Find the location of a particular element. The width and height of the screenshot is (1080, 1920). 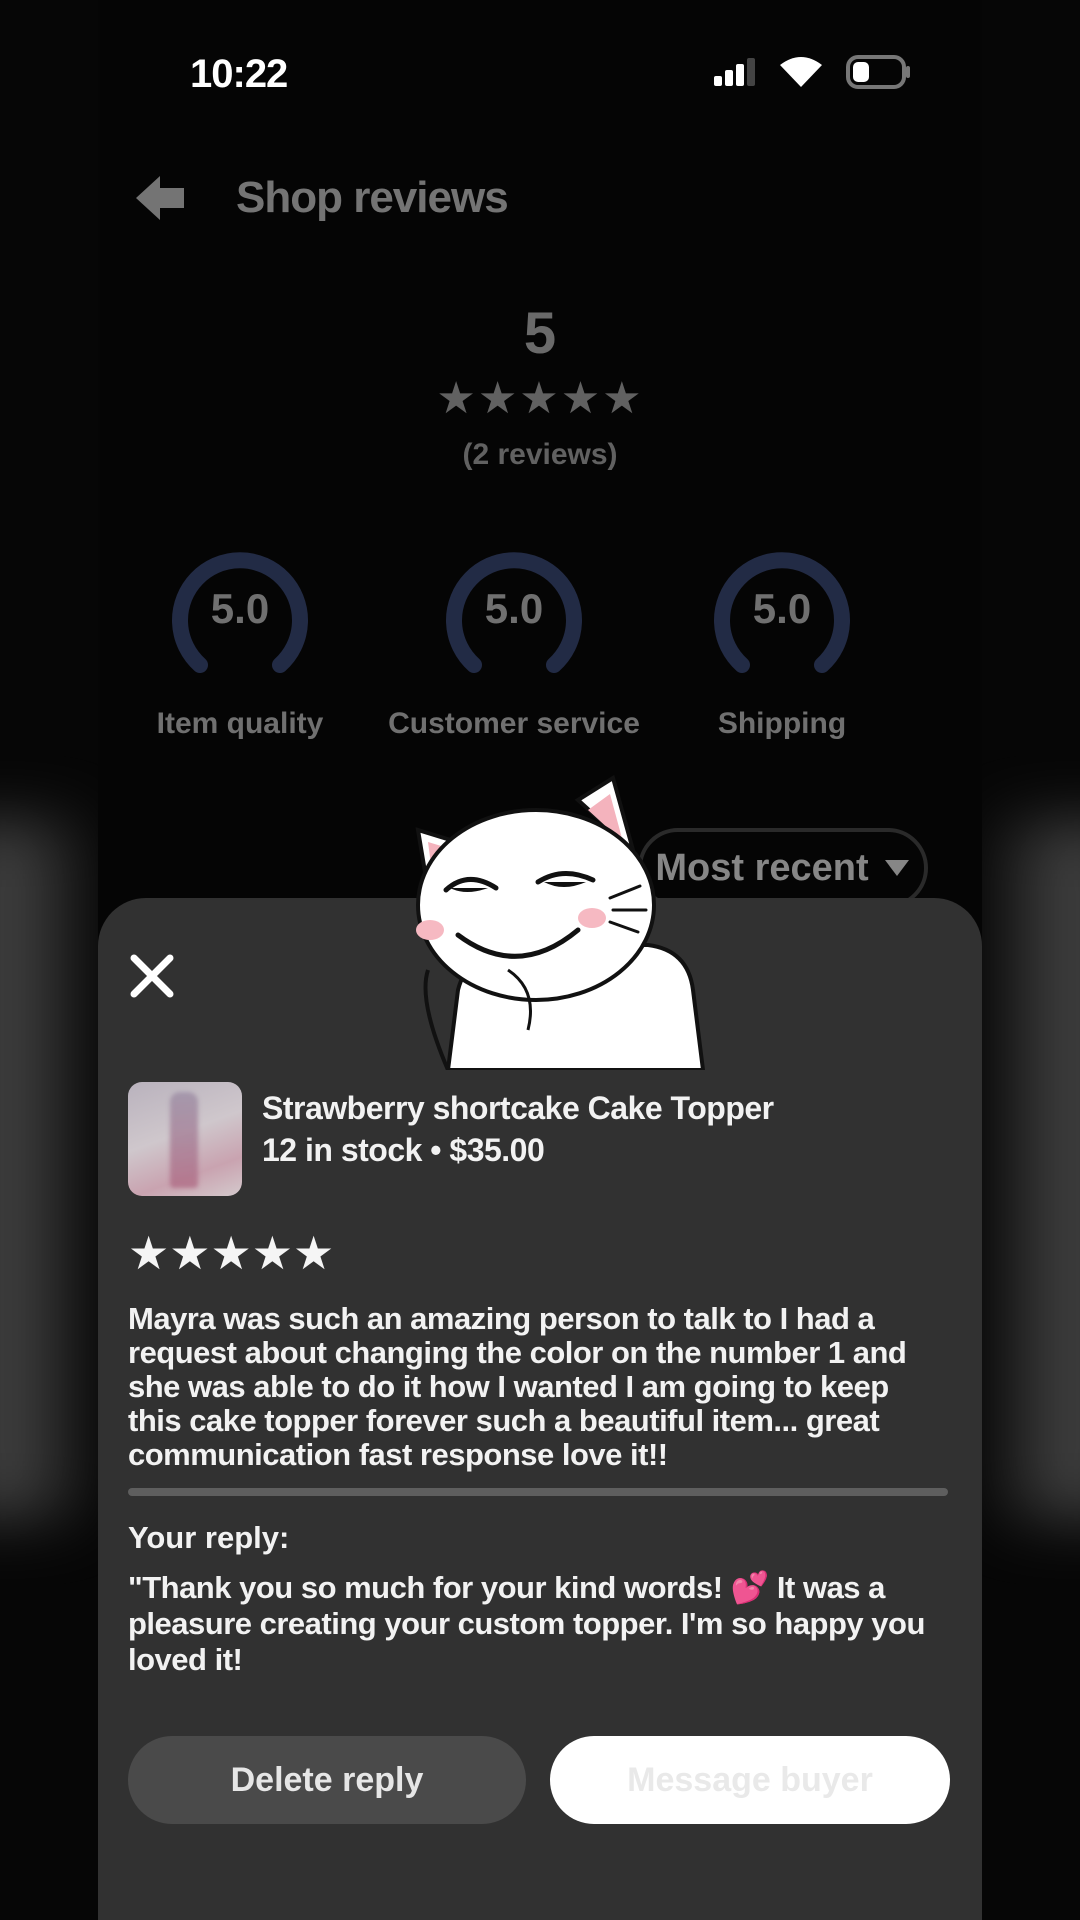

signal-icon is located at coordinates (734, 72).